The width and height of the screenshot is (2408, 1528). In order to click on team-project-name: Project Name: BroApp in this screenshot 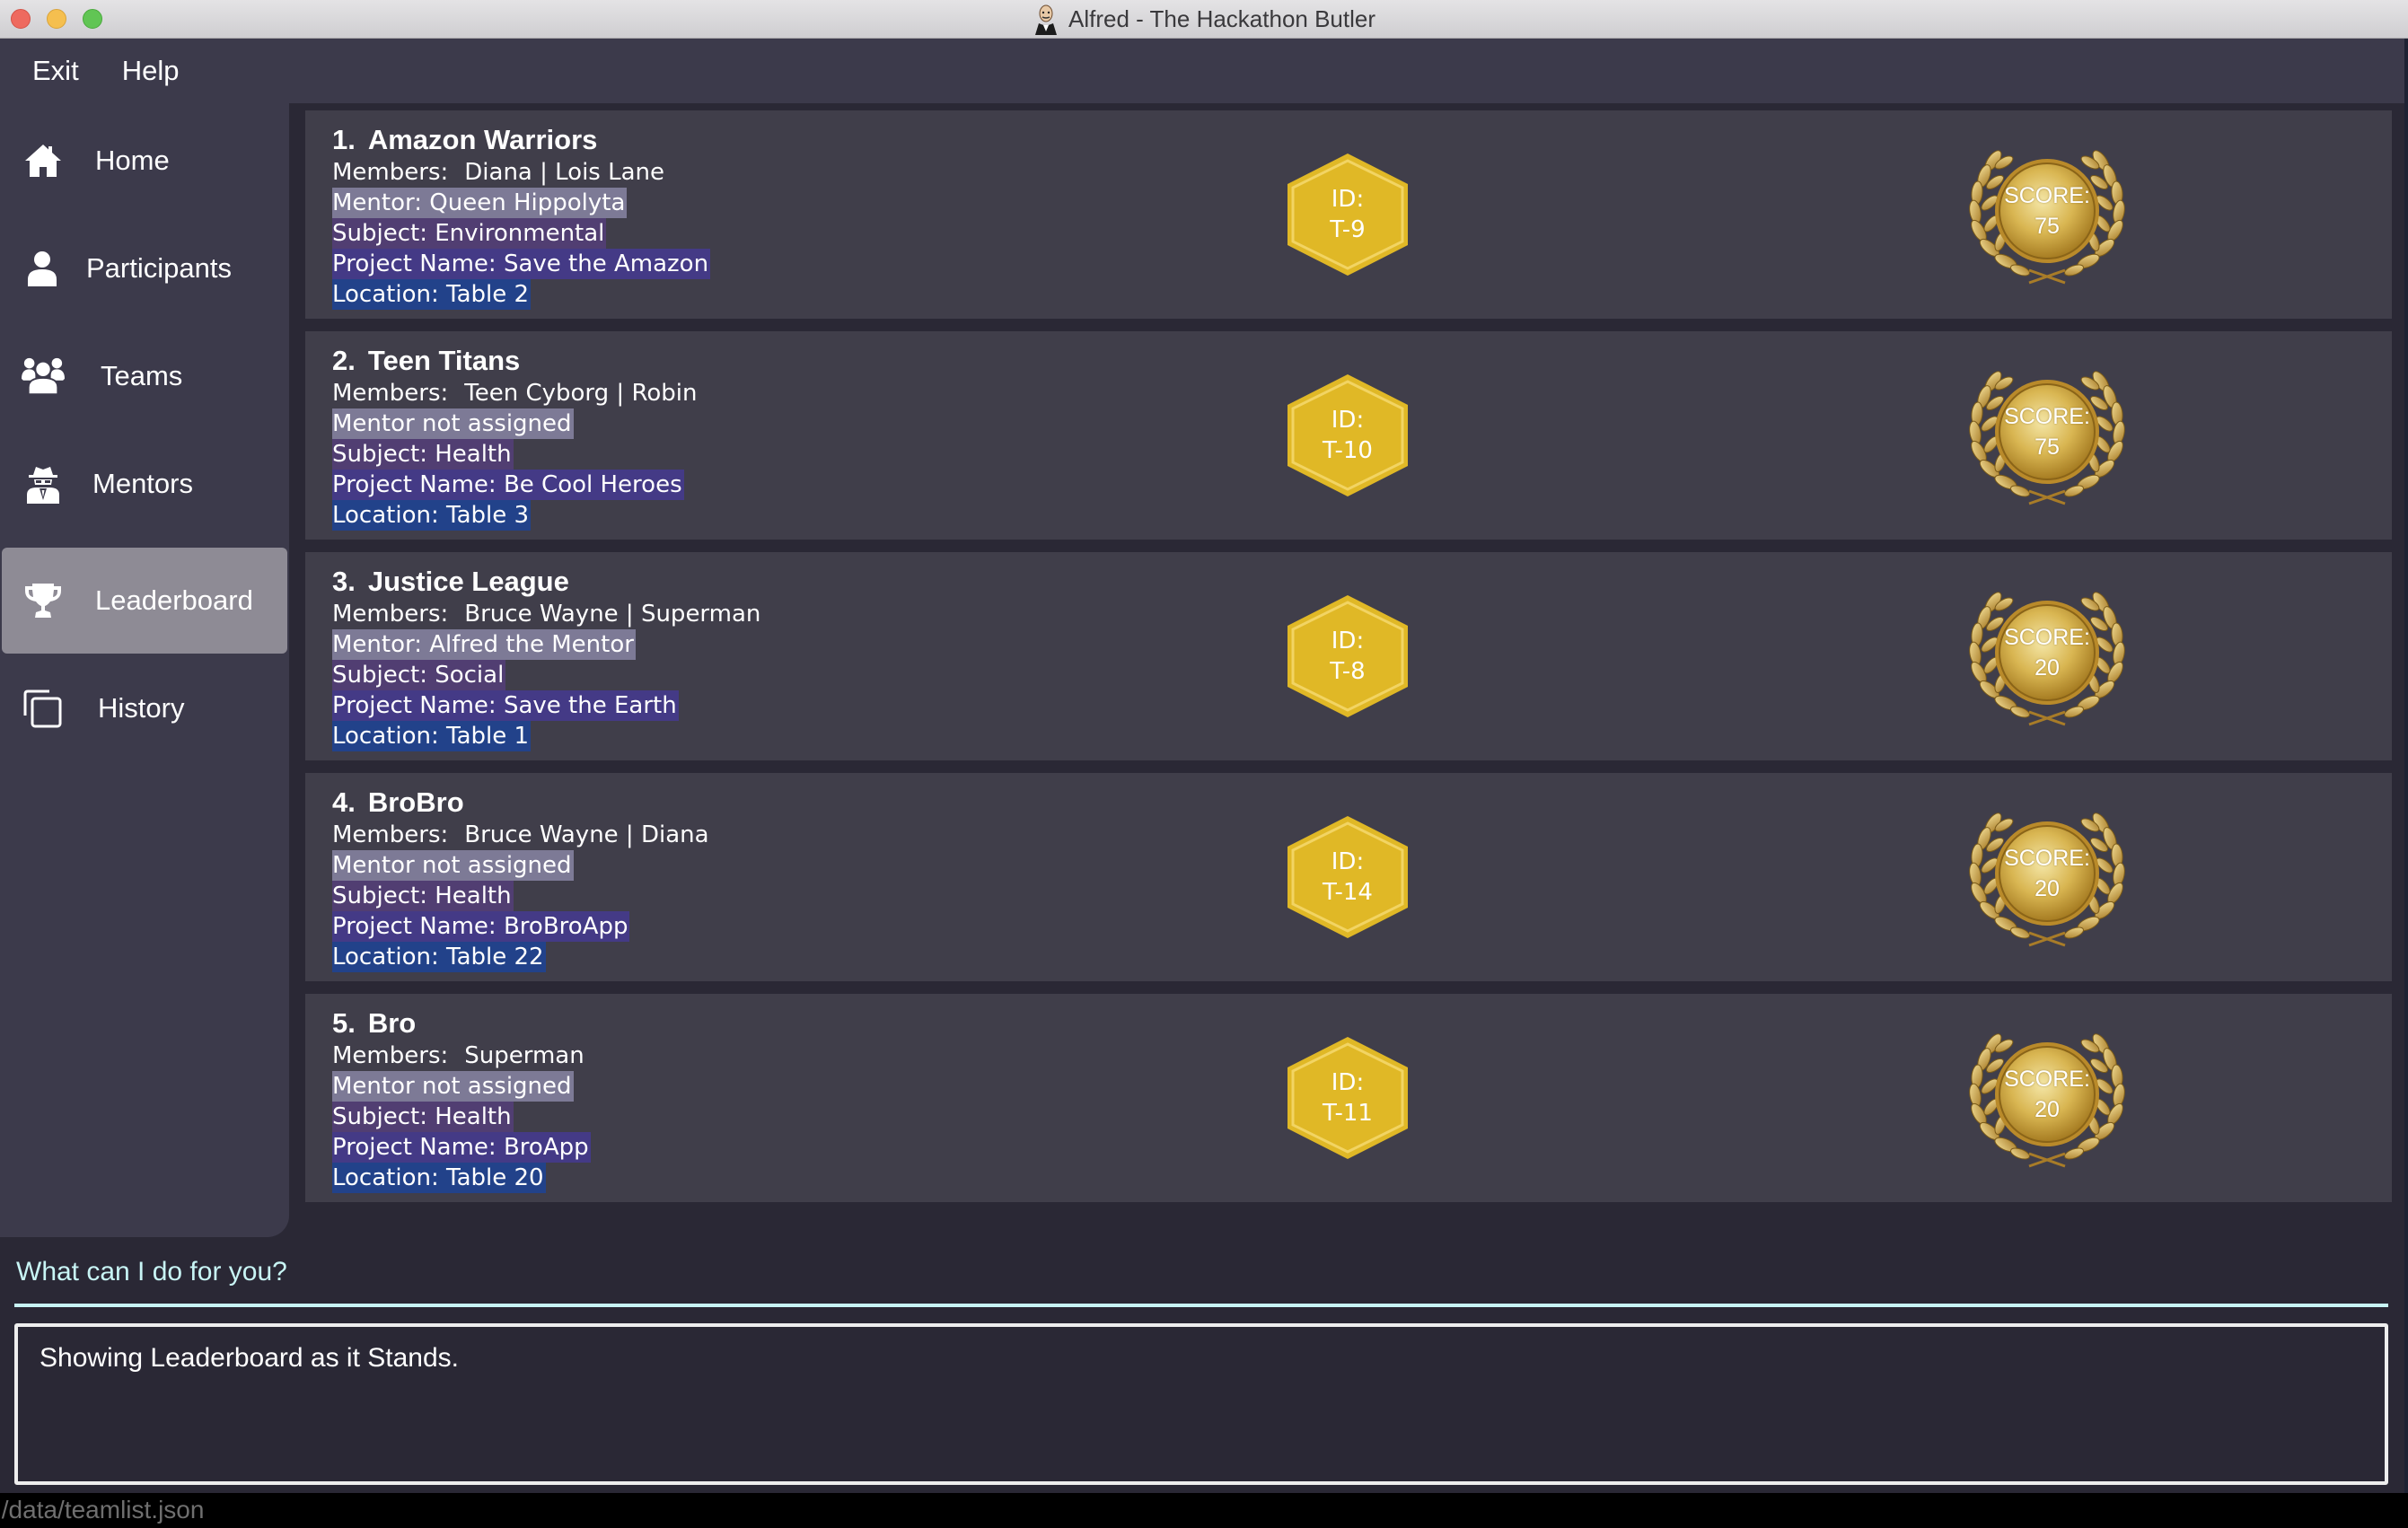, I will do `click(462, 1147)`.